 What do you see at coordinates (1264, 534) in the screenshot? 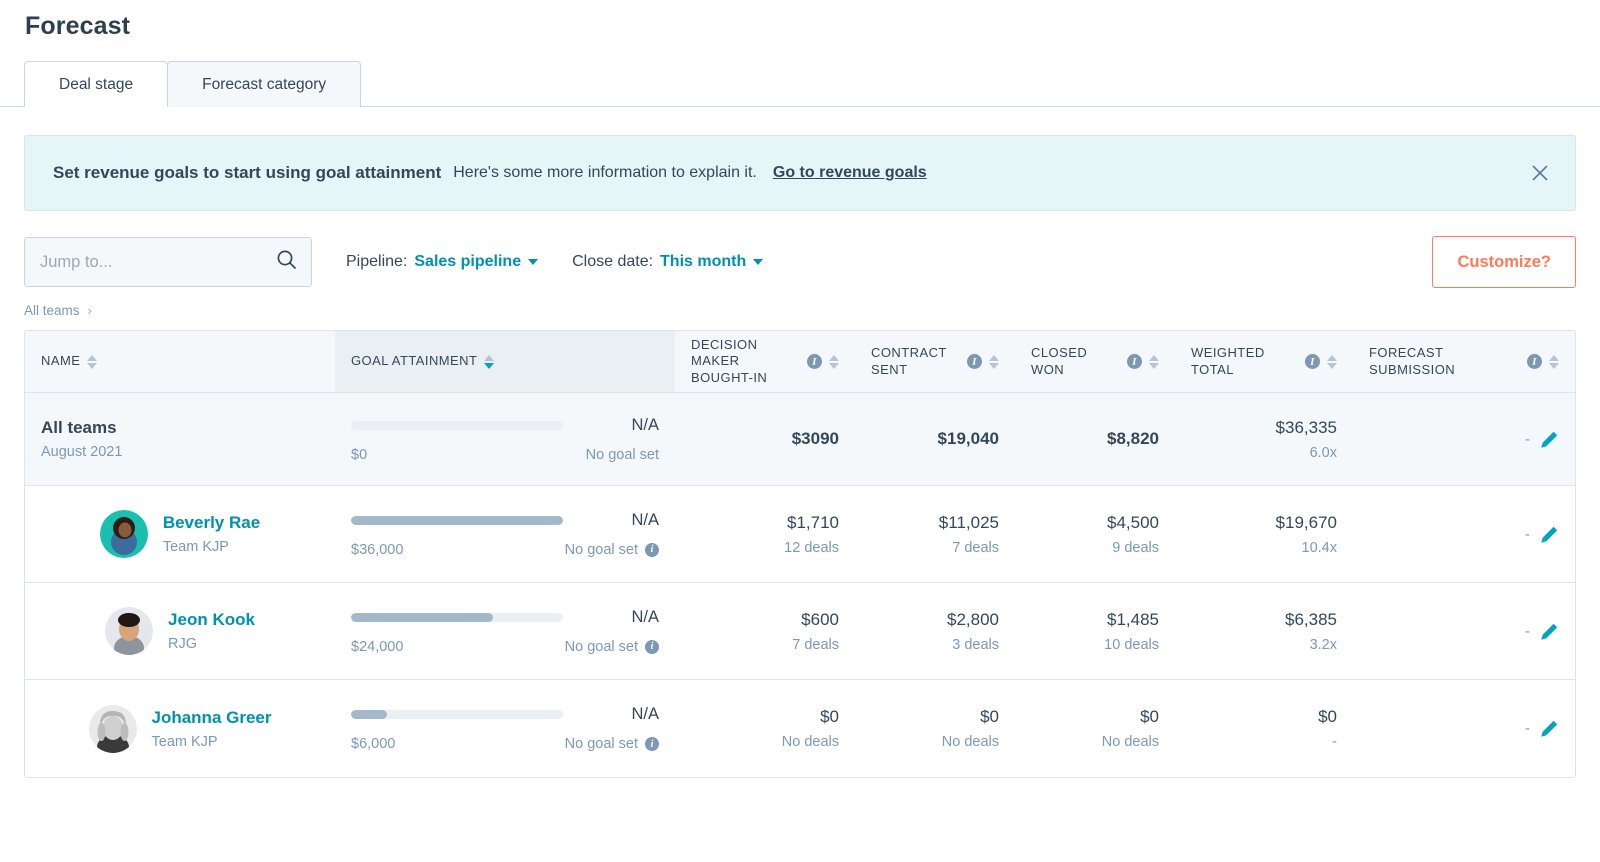
I see `row-weighted-total-cell: $19,670 10.4x` at bounding box center [1264, 534].